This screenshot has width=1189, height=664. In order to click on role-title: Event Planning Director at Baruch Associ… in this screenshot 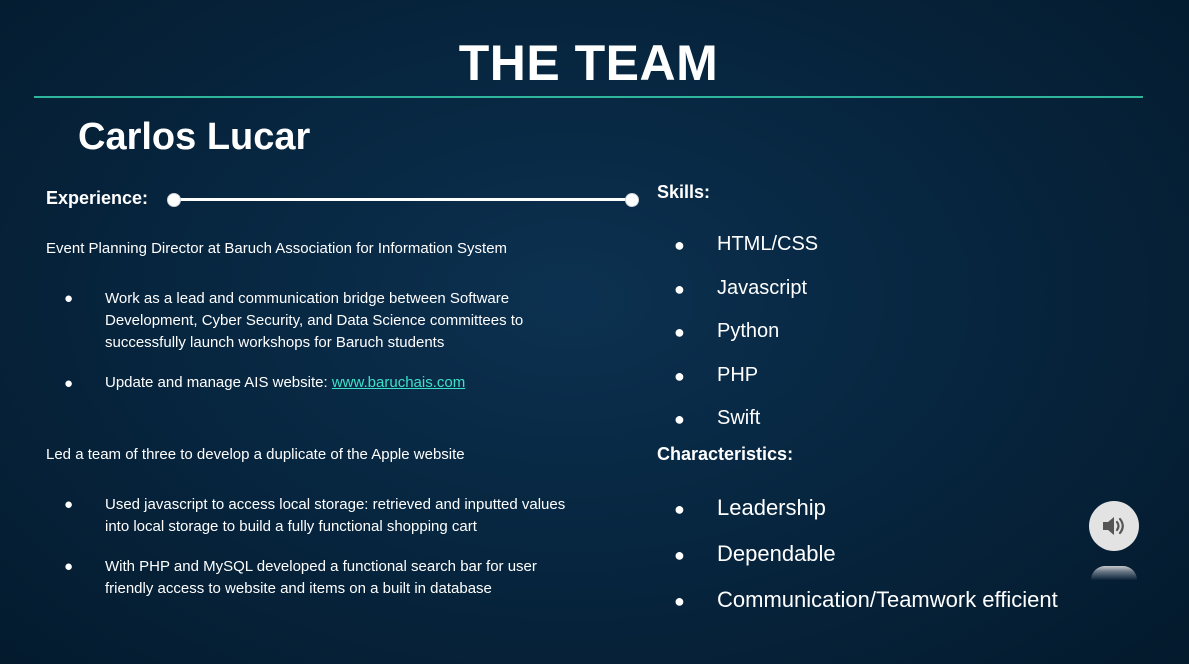, I will do `click(277, 248)`.